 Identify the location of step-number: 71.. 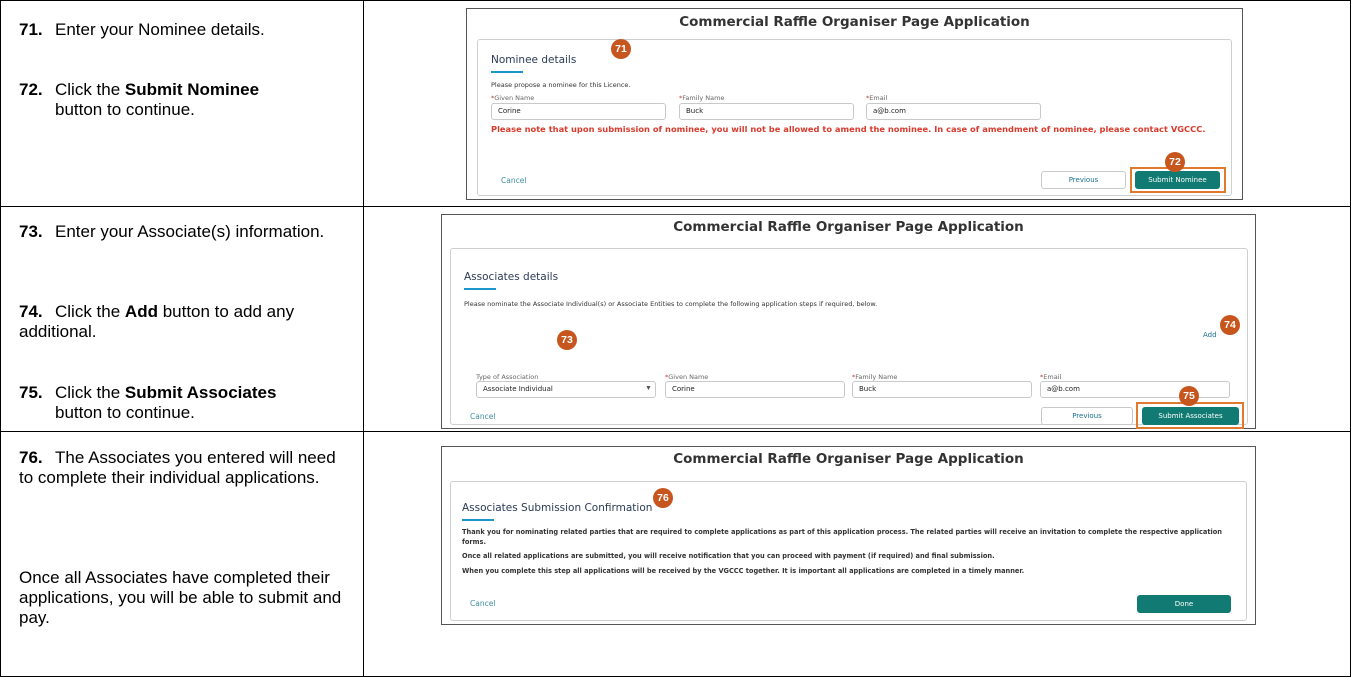
(31, 29).